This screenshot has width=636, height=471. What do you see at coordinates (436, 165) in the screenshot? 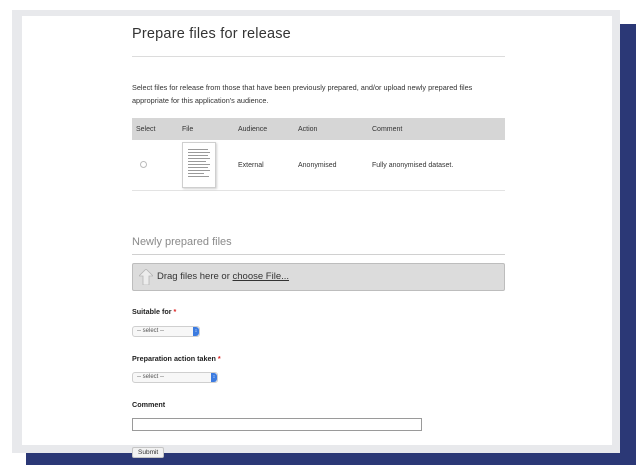
I see `comment-cell: Fully anonymised dataset.` at bounding box center [436, 165].